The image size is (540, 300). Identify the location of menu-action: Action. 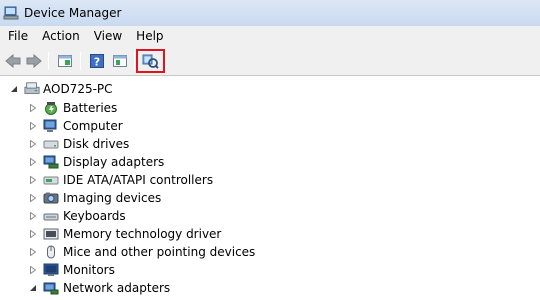
(61, 36).